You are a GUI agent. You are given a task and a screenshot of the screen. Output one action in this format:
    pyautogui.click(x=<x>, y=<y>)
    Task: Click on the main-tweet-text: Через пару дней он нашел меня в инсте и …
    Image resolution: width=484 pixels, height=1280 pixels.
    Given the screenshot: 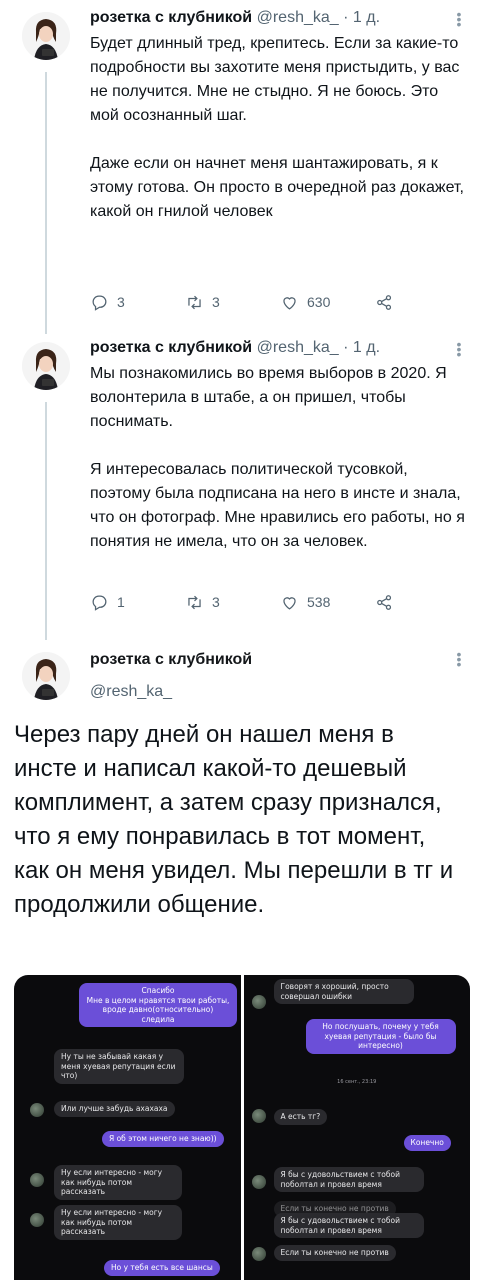 What is the action you would take?
    pyautogui.click(x=234, y=819)
    